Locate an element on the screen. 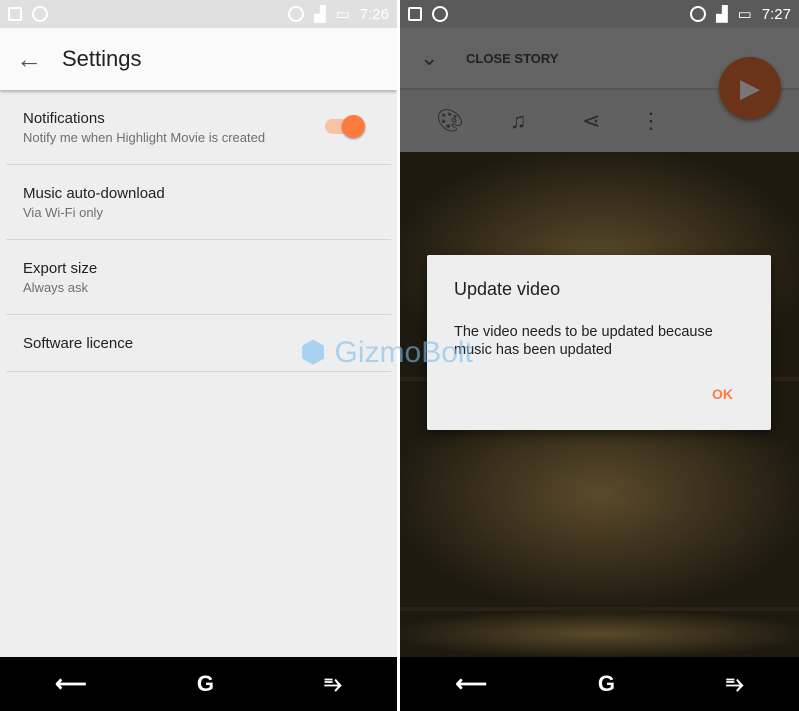 This screenshot has width=799, height=711. status-bar: ▟ ▭ 7:26 is located at coordinates (198, 14).